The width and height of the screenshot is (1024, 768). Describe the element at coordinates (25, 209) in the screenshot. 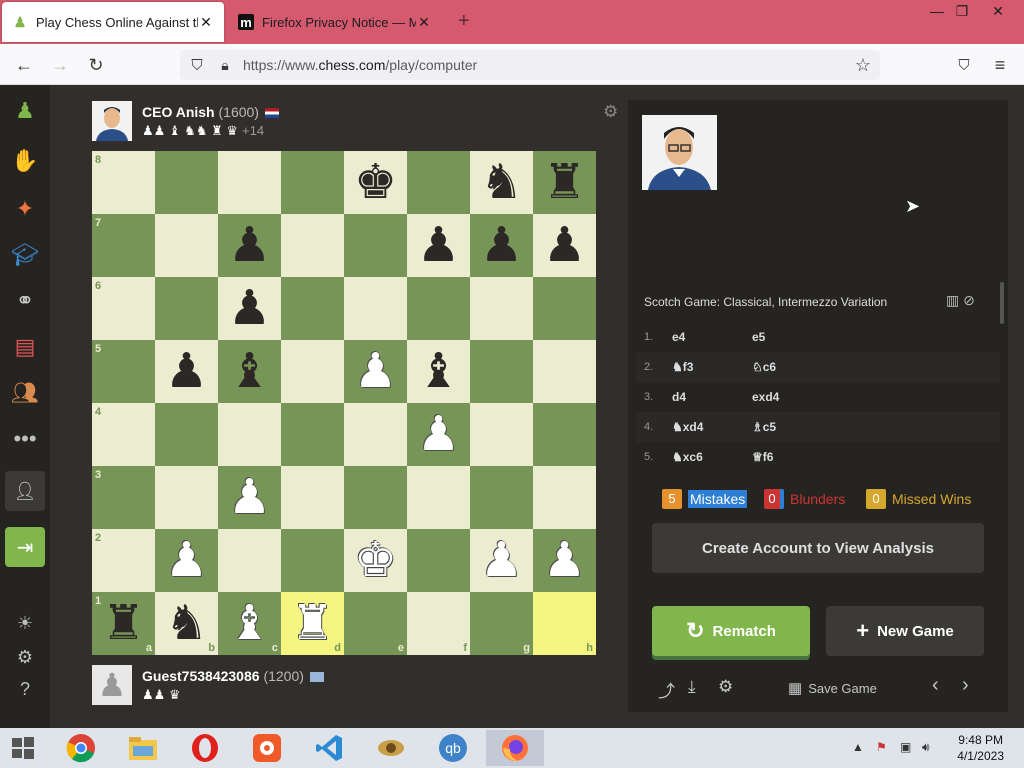

I see `puzzles-icon: ✦` at that location.